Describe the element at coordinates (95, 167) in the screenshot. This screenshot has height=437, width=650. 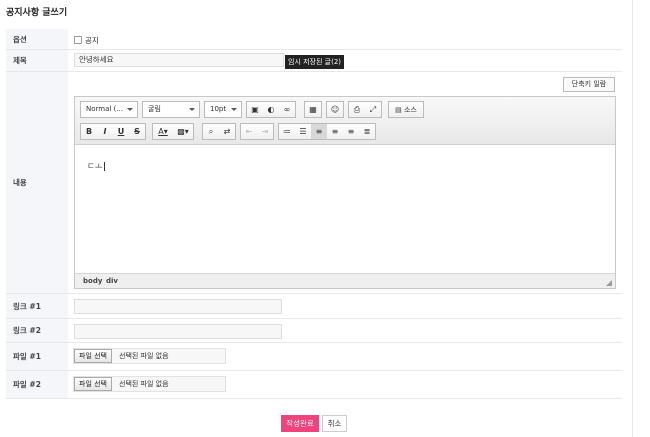
I see `editor-body-text: ㄷㅗ` at that location.